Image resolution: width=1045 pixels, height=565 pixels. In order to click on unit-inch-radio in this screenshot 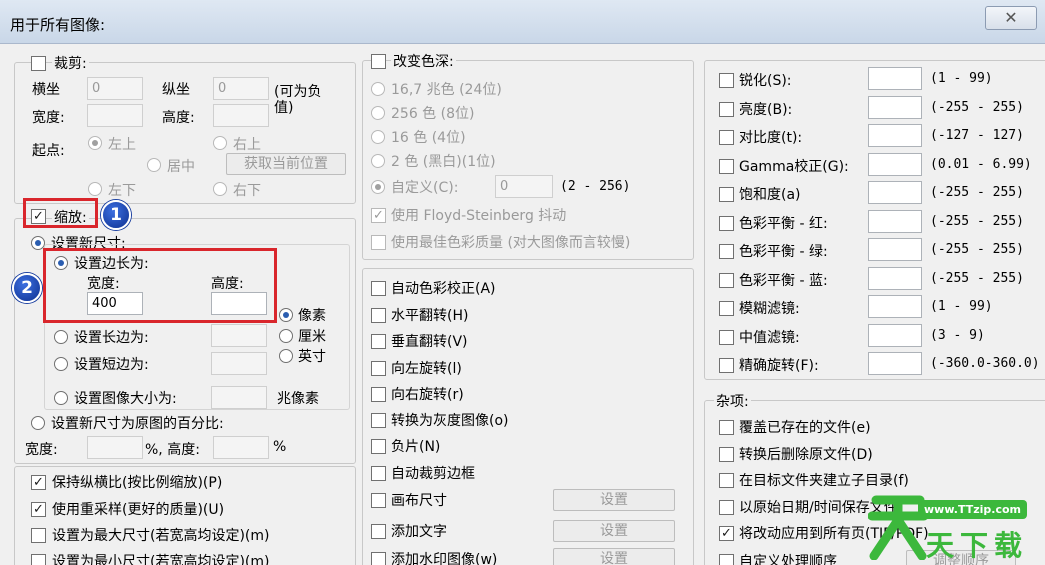, I will do `click(286, 356)`.